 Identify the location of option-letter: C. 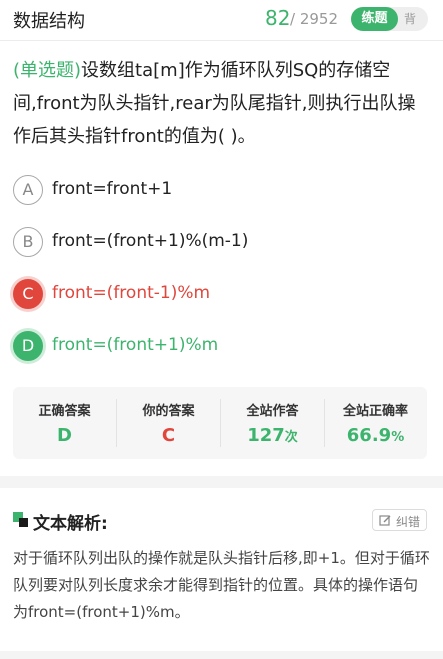
(28, 294).